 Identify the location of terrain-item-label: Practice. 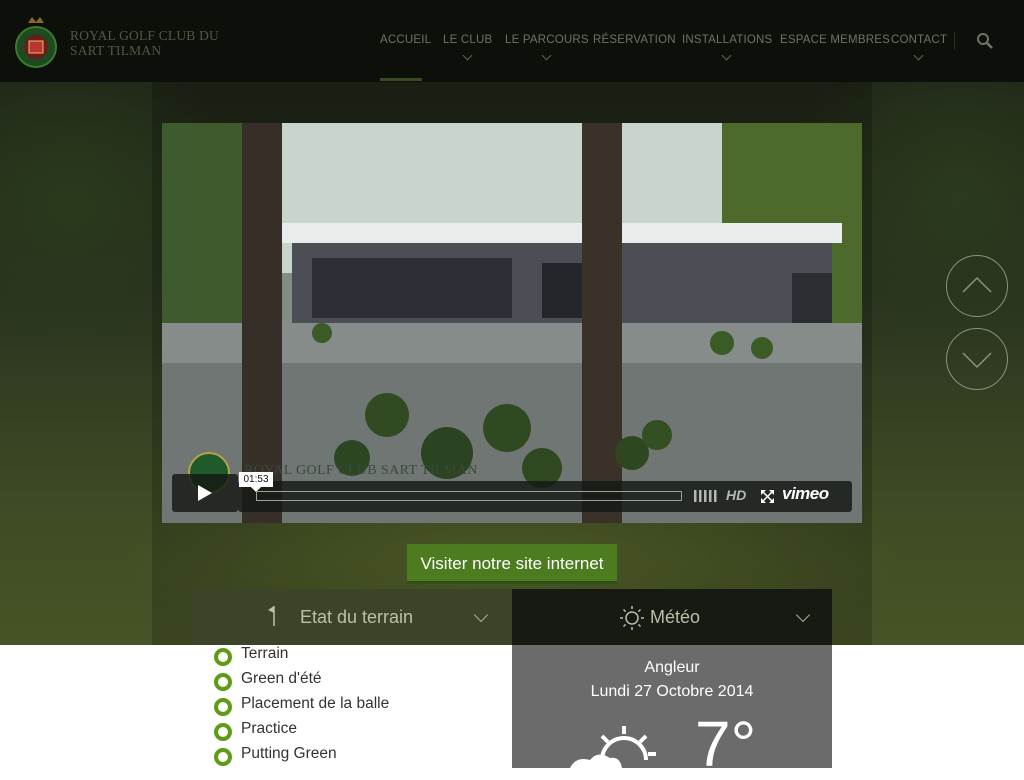
(269, 728).